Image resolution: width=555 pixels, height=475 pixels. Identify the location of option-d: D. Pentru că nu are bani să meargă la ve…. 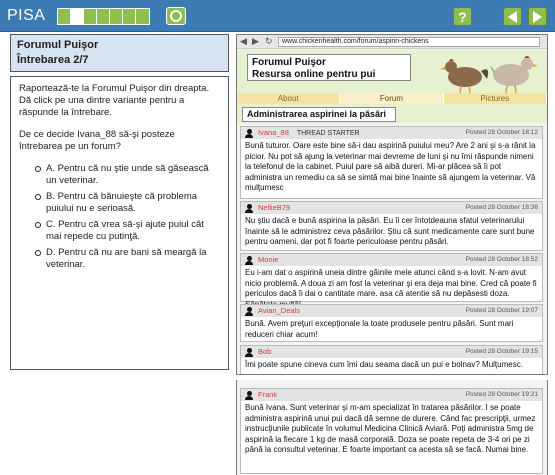
(127, 259).